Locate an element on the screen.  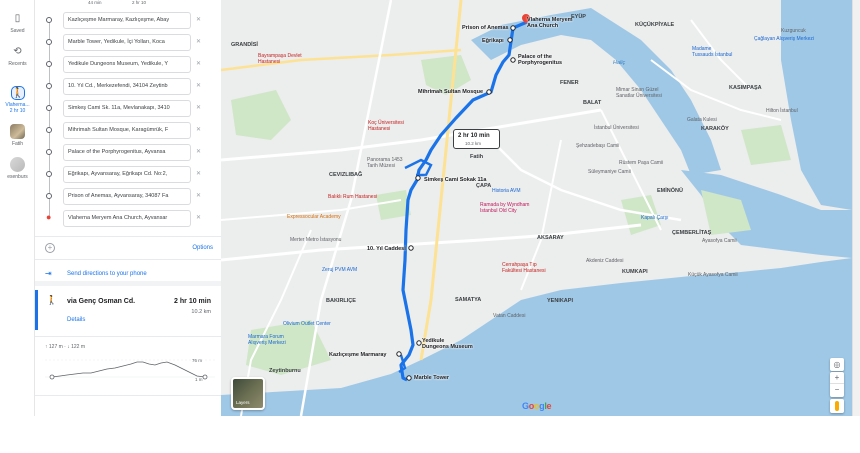
map-label-expressbus: Expressocular Academy is located at coordinates (314, 217).